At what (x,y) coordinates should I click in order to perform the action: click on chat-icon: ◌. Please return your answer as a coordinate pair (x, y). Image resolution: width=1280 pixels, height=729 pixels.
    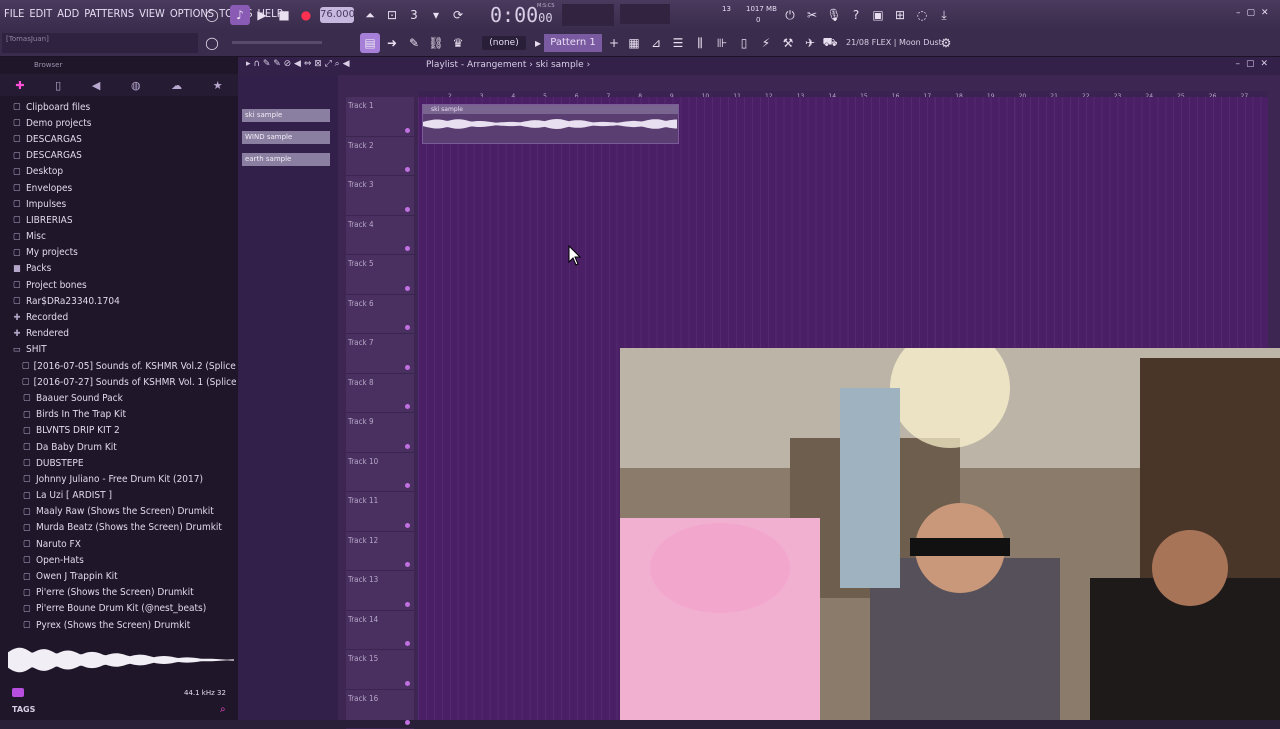
    Looking at the image, I should click on (922, 15).